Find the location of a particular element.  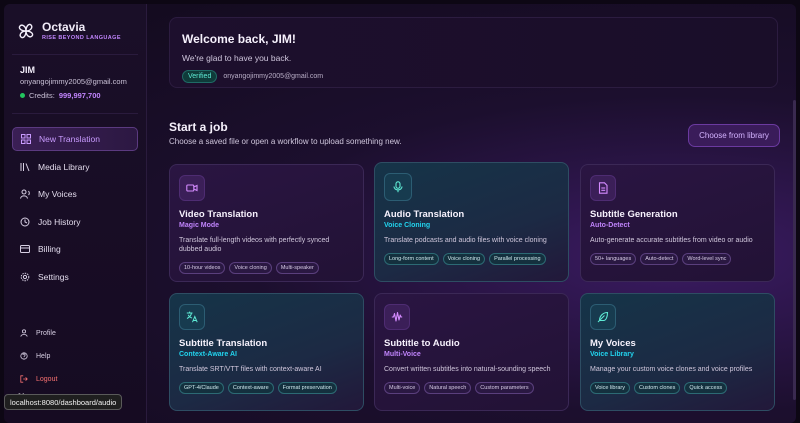

nav-label: Profile is located at coordinates (46, 333).